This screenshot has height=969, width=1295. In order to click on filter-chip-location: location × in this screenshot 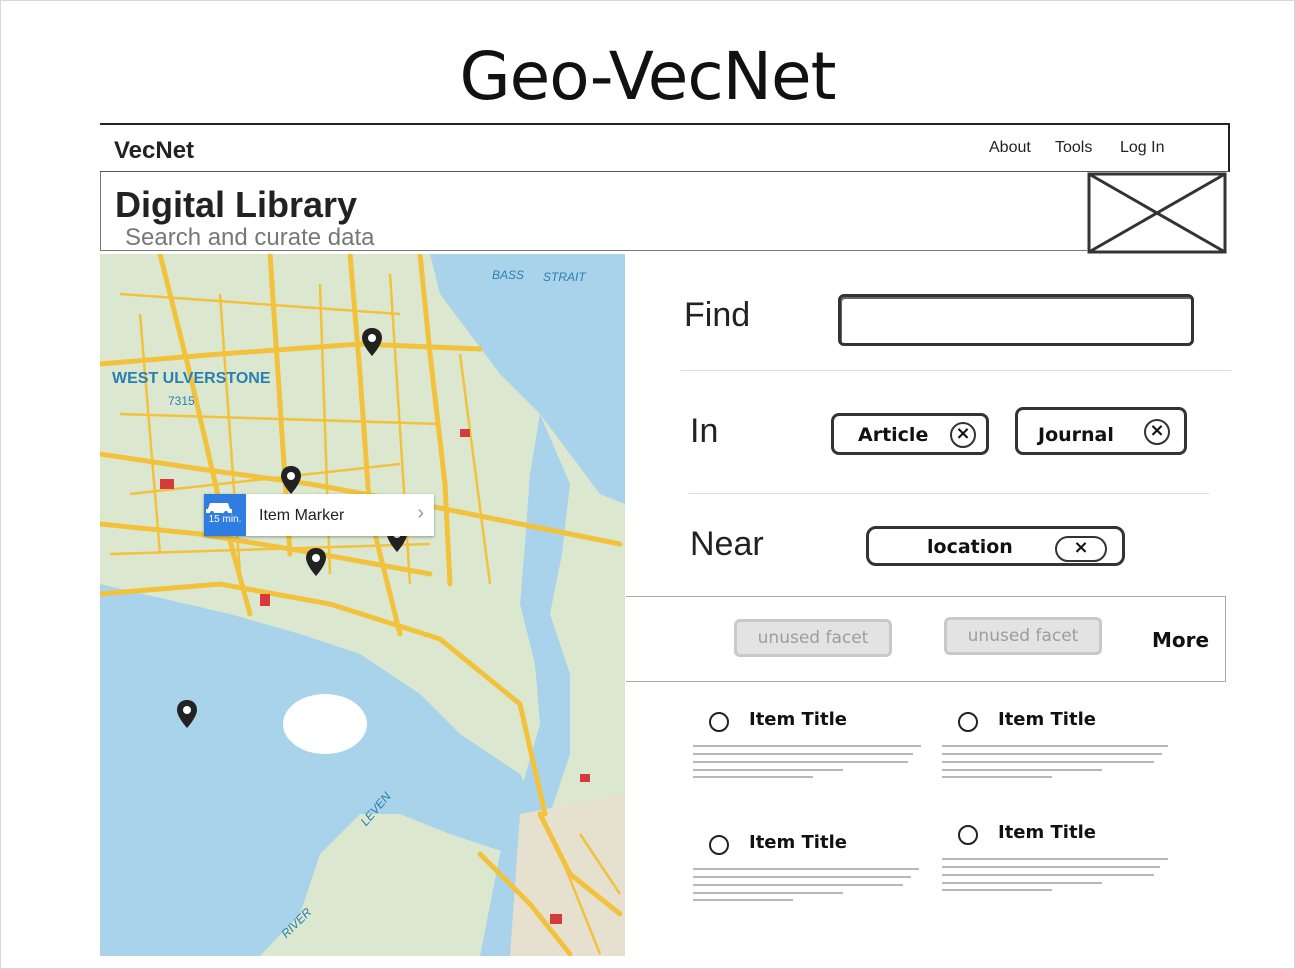, I will do `click(995, 546)`.